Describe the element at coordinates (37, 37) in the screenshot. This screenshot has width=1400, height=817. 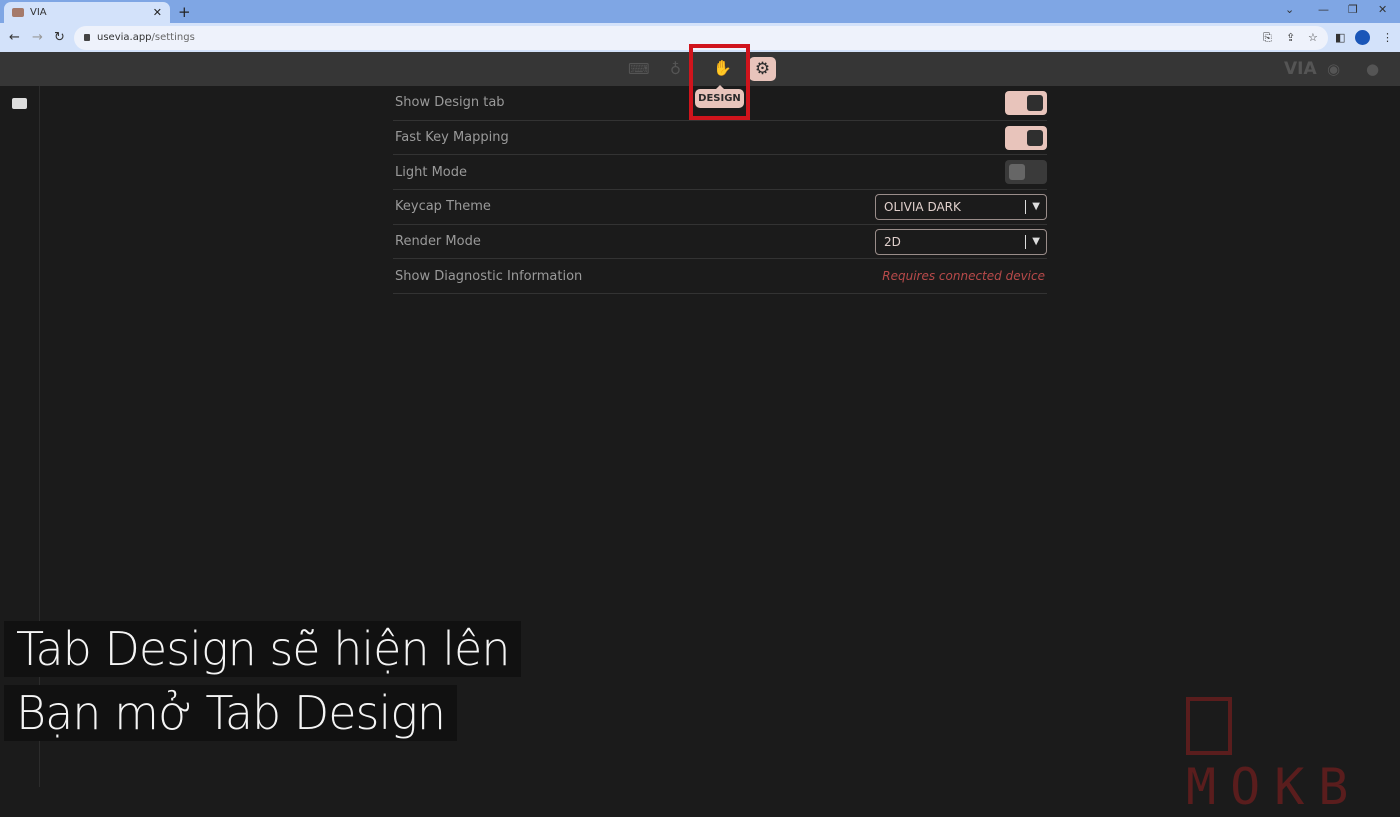
I see `forward-icon: →` at that location.